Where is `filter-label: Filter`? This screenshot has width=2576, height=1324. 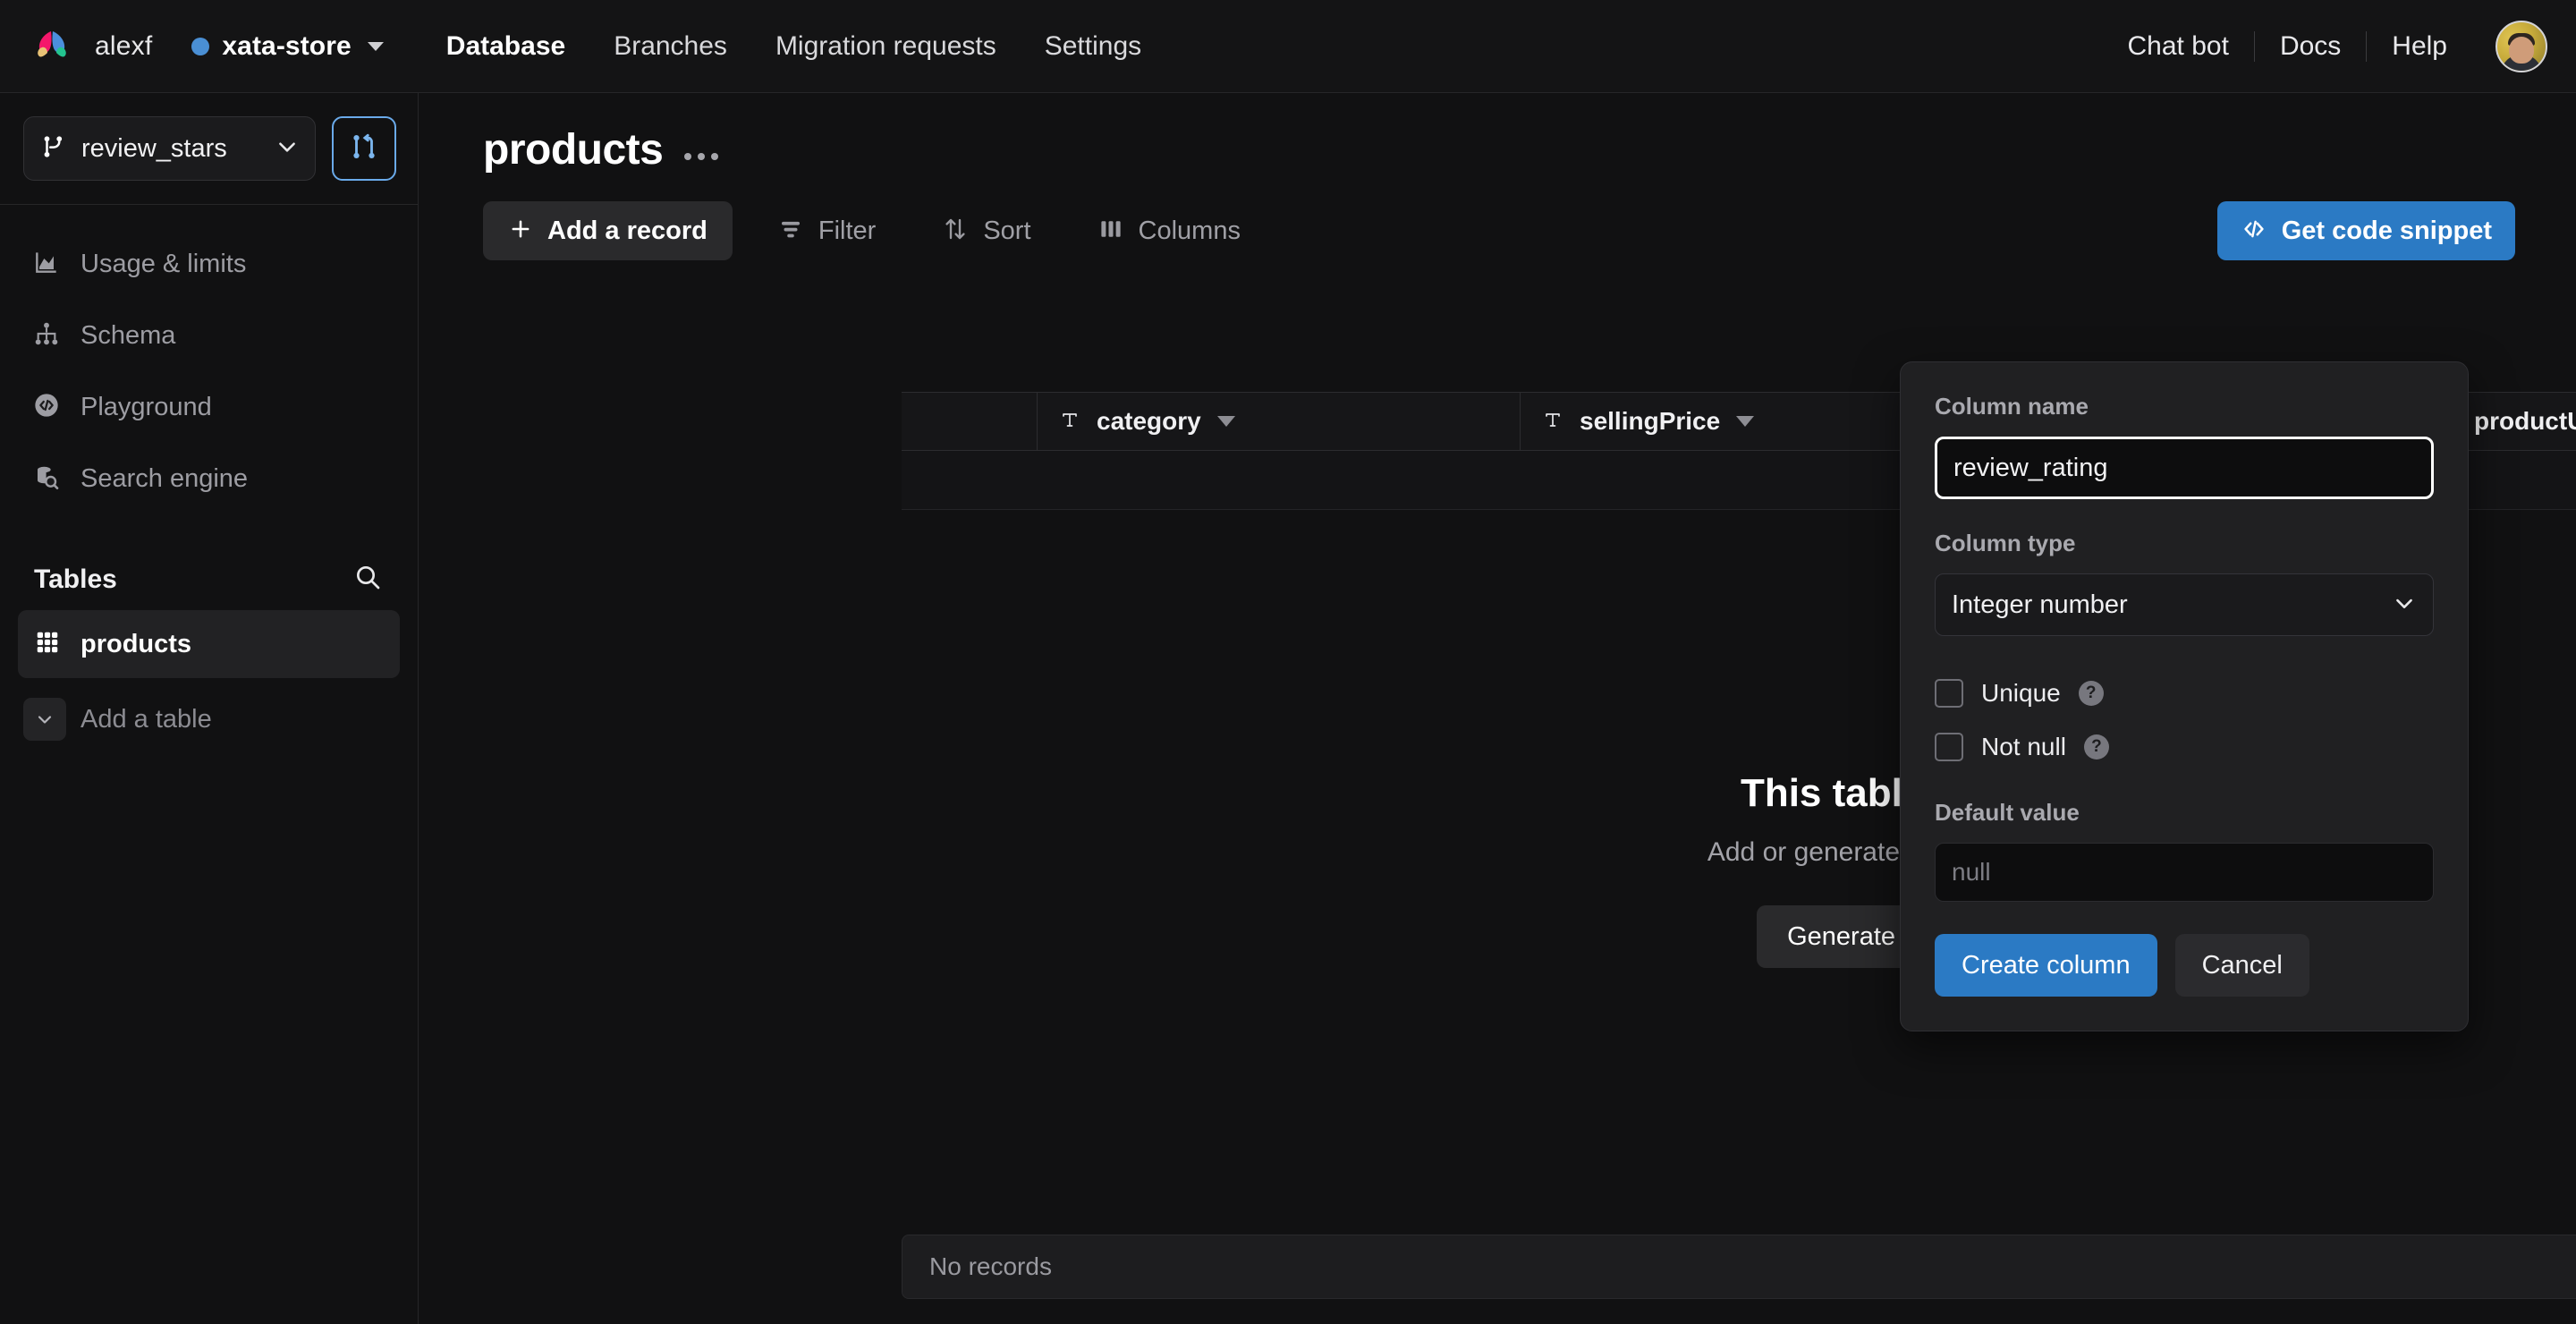
filter-label: Filter is located at coordinates (847, 230).